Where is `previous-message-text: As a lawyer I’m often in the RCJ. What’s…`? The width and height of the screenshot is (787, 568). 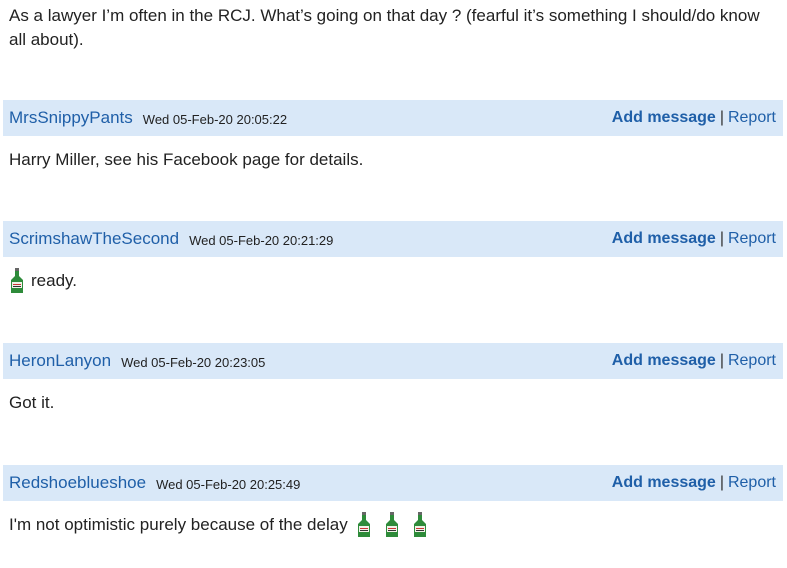
previous-message-text: As a lawyer I’m often in the RCJ. What’s… is located at coordinates (384, 27).